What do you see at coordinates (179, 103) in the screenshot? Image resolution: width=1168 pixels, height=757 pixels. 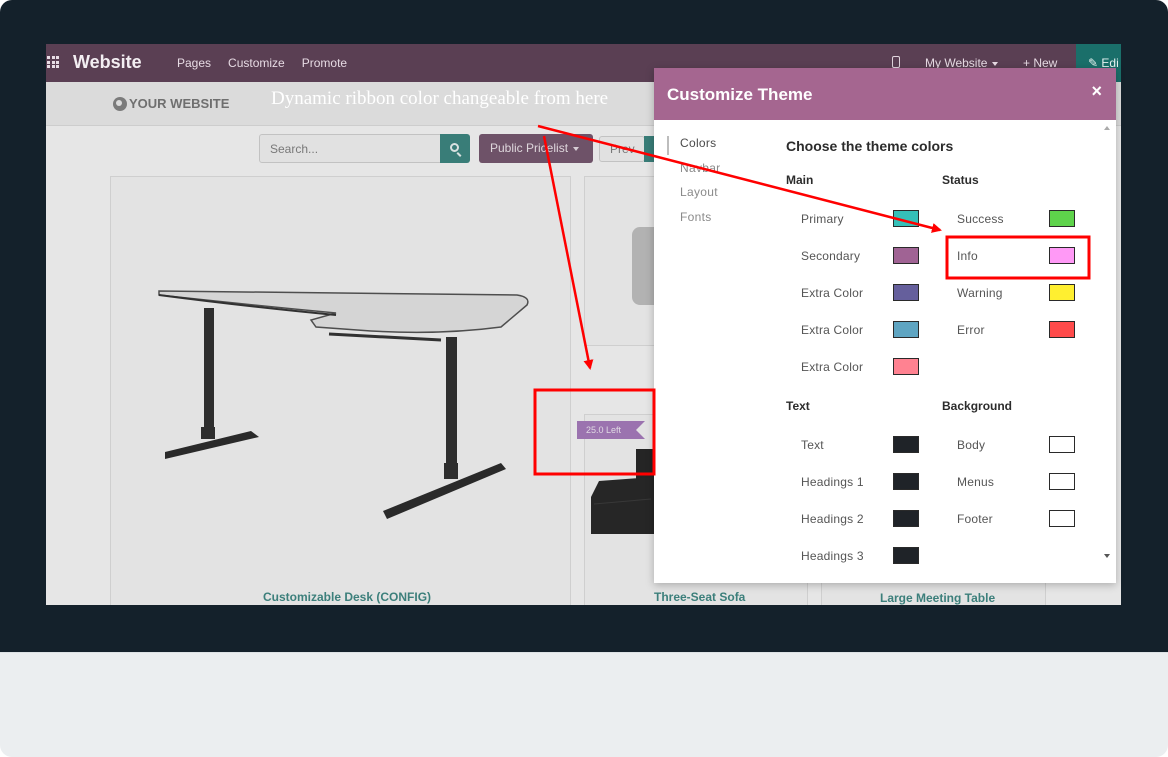 I see `logo-text: YOUR WEBSITE` at bounding box center [179, 103].